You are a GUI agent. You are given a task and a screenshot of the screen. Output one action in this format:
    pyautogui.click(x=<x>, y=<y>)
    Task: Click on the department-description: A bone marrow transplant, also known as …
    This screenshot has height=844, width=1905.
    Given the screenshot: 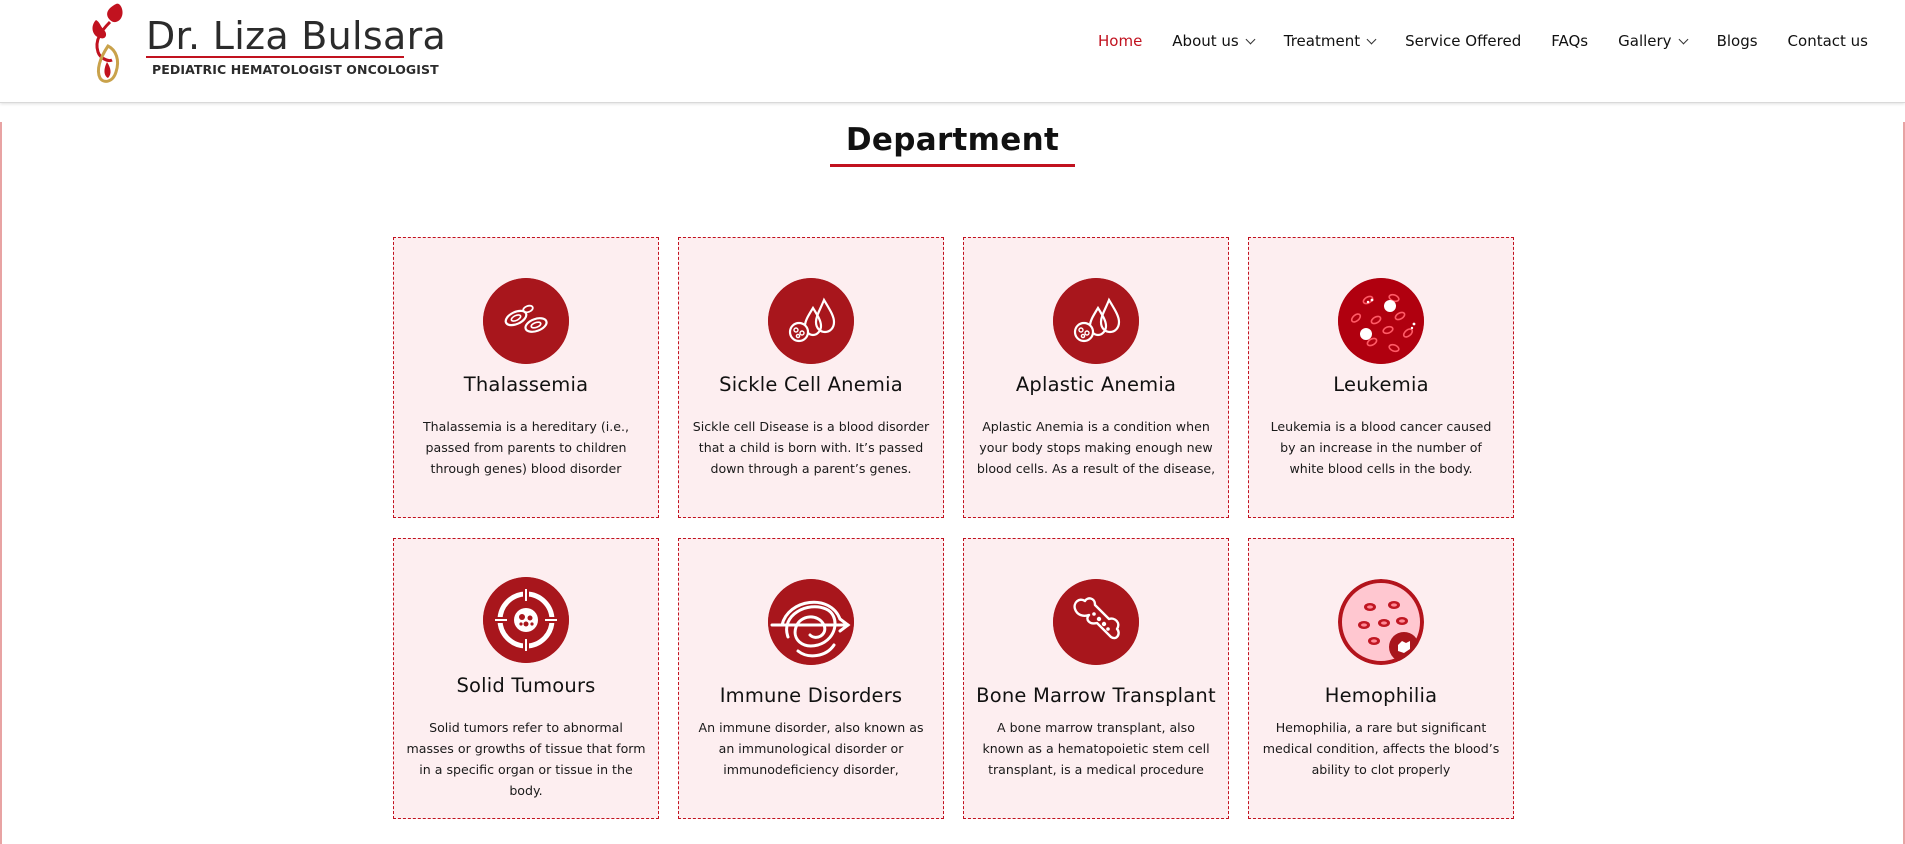 What is the action you would take?
    pyautogui.click(x=1096, y=748)
    